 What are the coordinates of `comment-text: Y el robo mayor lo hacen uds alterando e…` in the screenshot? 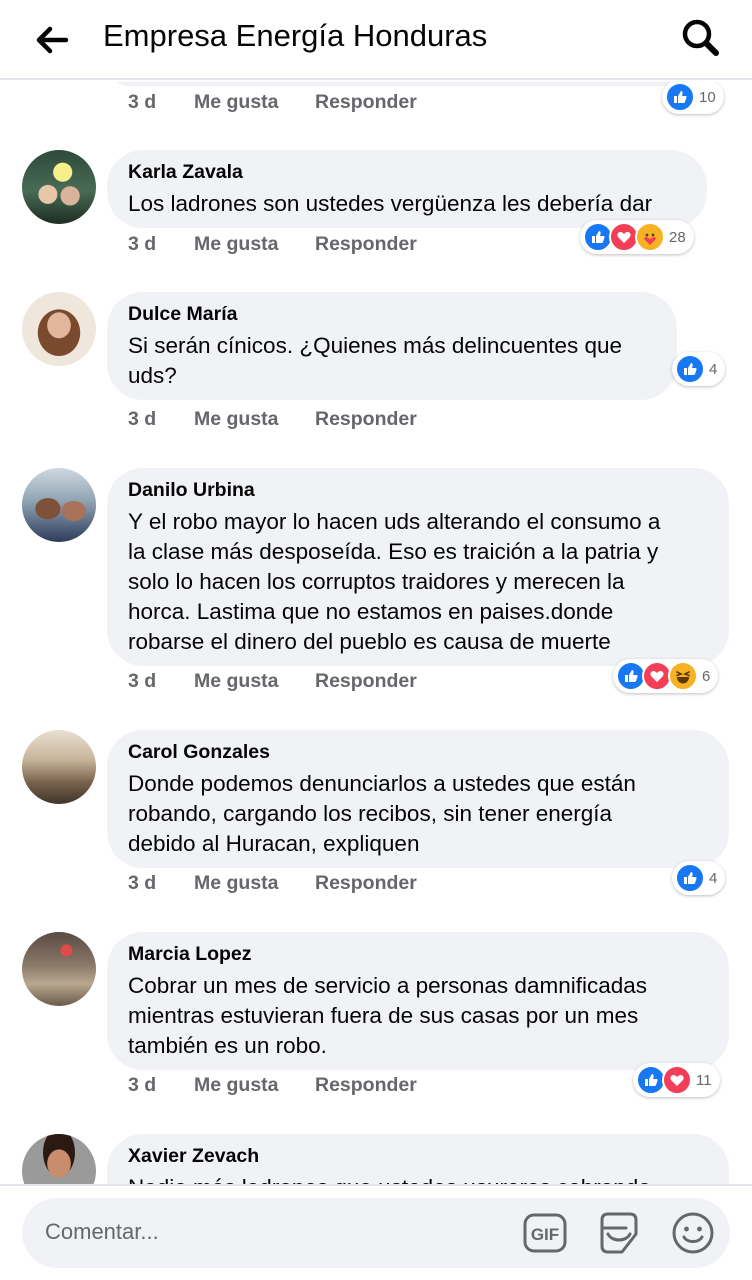 It's located at (394, 581).